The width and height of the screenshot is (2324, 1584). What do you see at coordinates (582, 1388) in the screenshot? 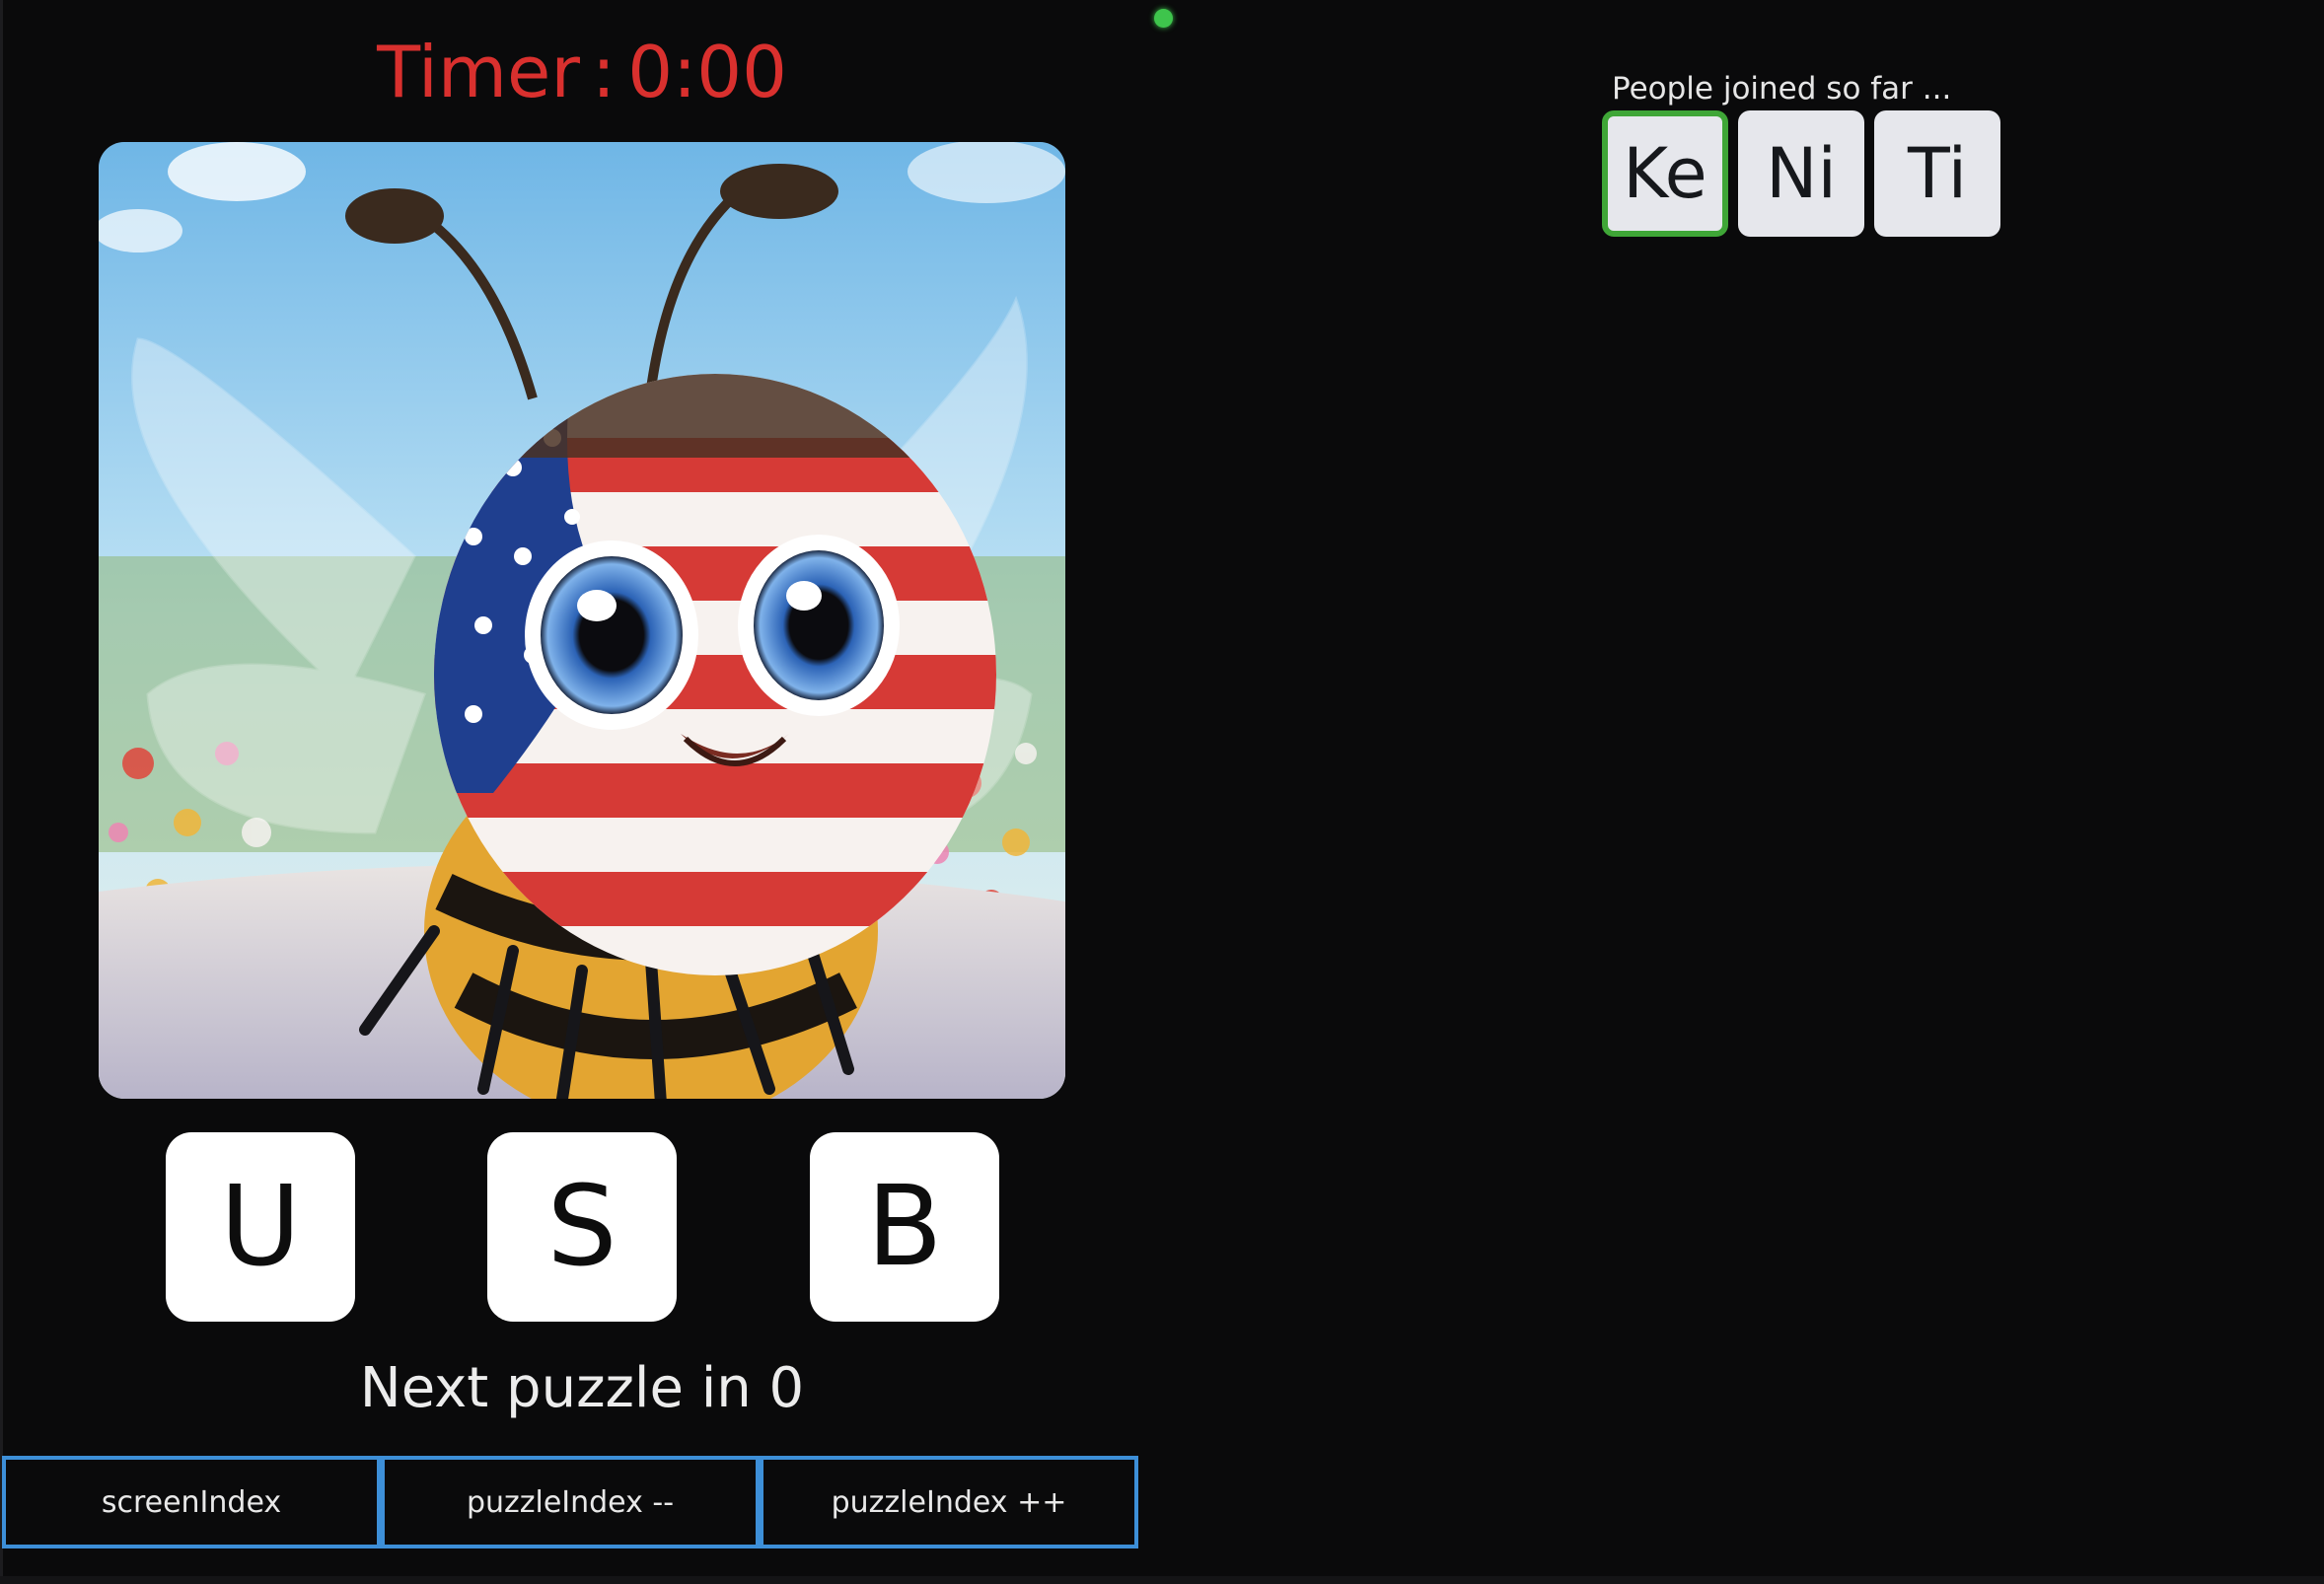
I see `next-puzzle-countdown: Next puzzle in 0` at bounding box center [582, 1388].